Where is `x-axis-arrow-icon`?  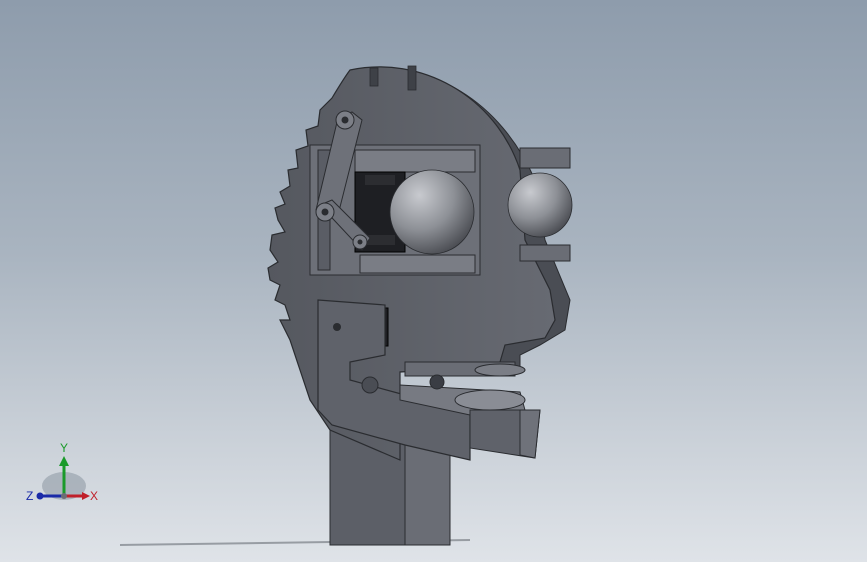 x-axis-arrow-icon is located at coordinates (86, 496).